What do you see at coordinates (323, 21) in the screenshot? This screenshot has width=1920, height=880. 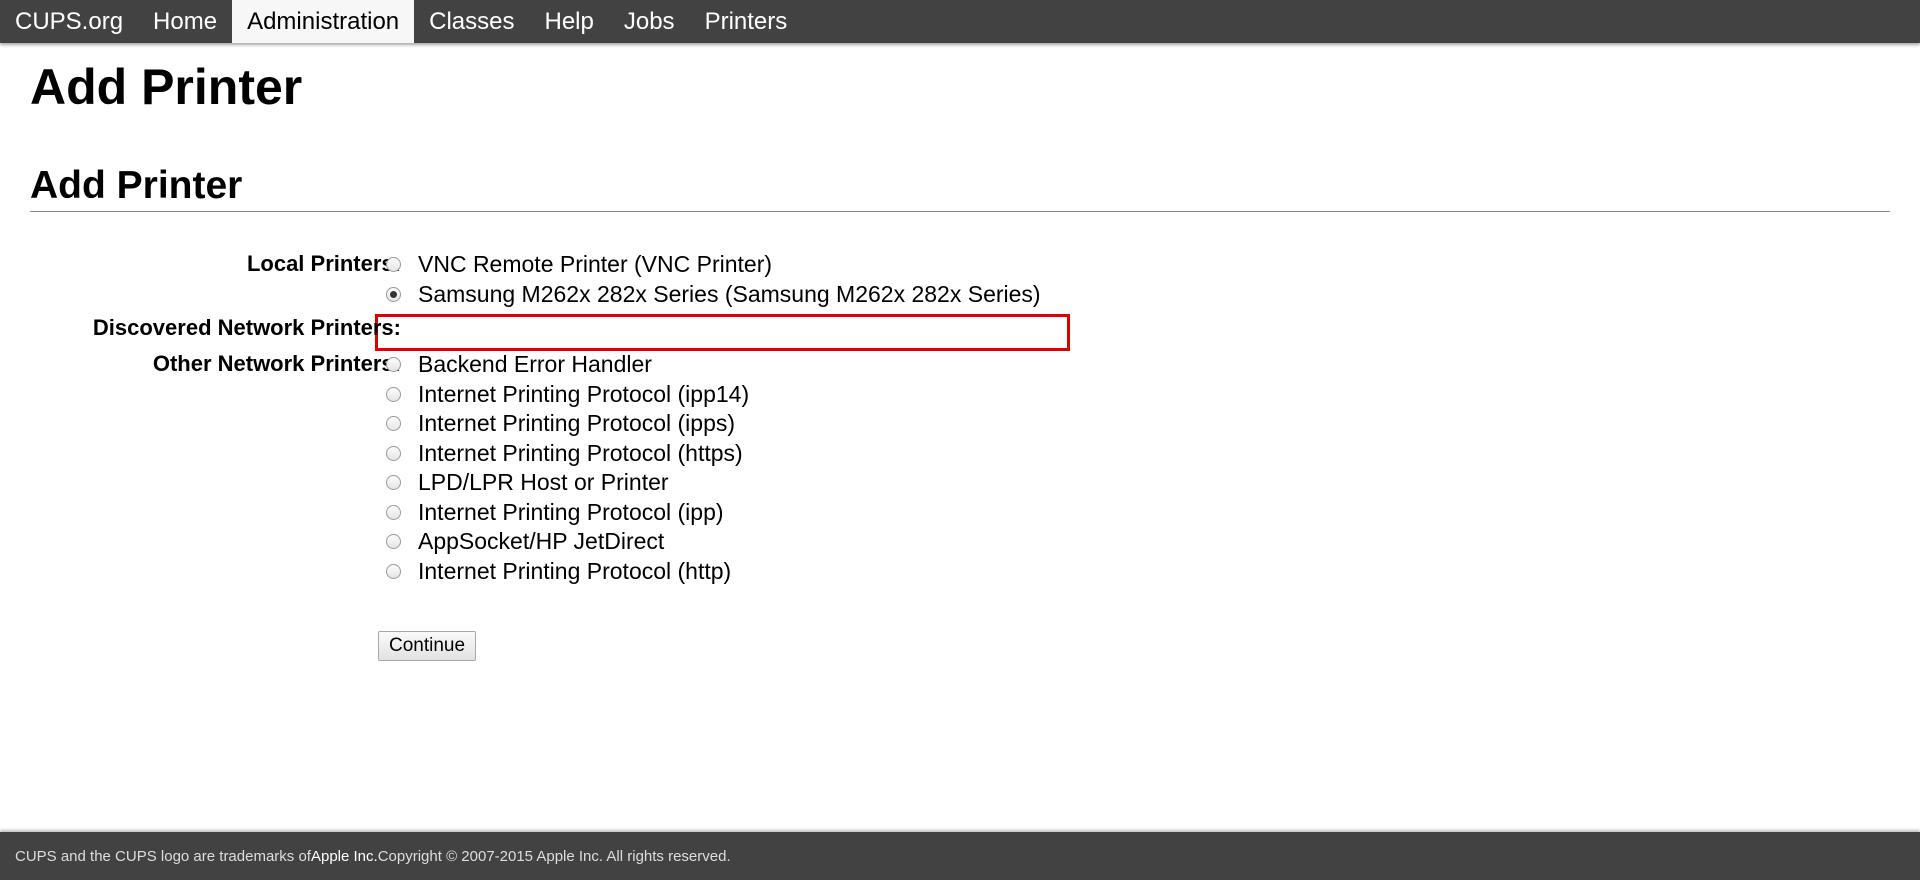 I see `nav-item-administration: Administration` at bounding box center [323, 21].